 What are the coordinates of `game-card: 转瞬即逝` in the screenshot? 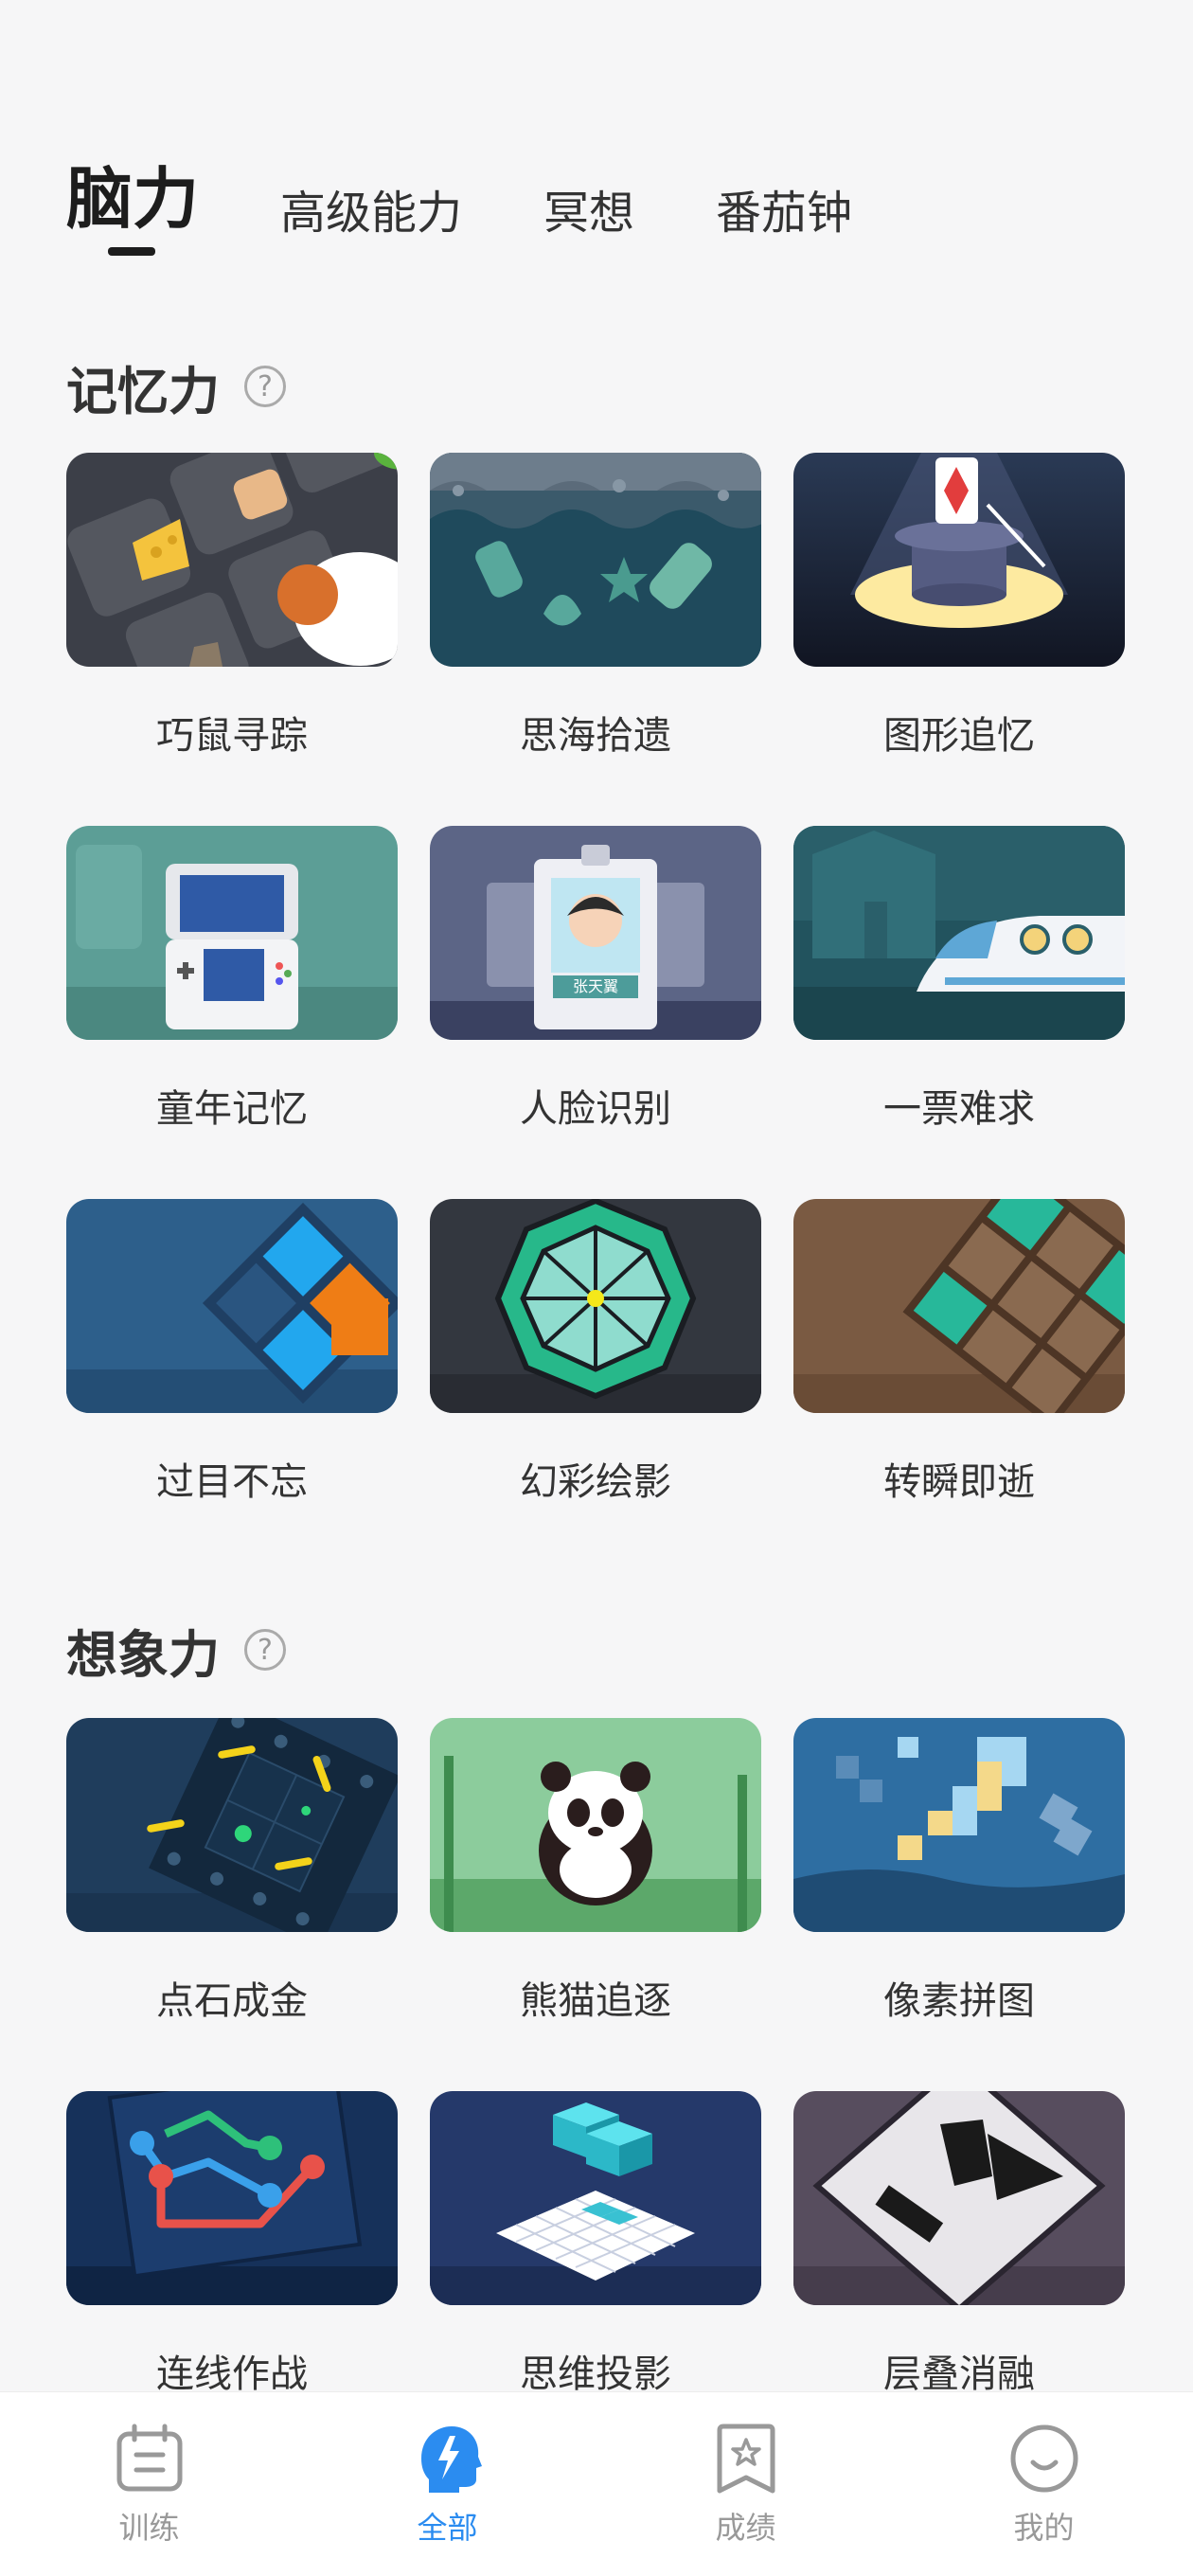 It's located at (959, 1385).